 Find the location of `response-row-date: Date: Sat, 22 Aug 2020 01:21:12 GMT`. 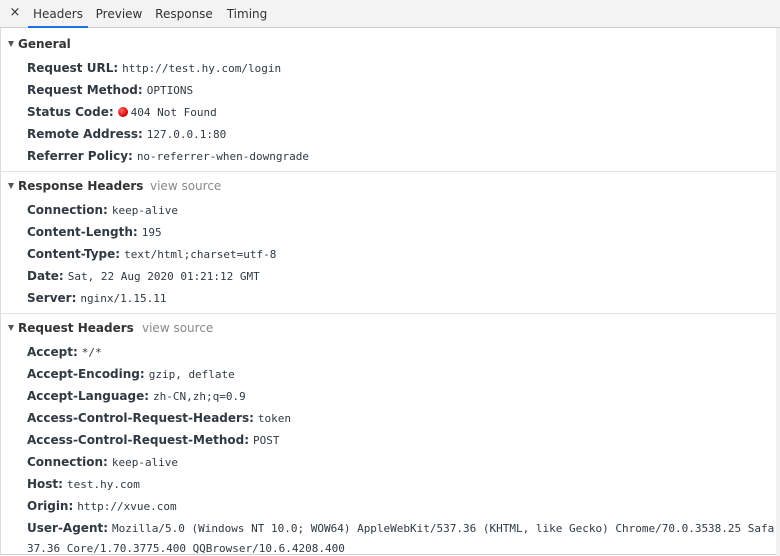

response-row-date: Date: Sat, 22 Aug 2020 01:21:12 GMT is located at coordinates (143, 276).